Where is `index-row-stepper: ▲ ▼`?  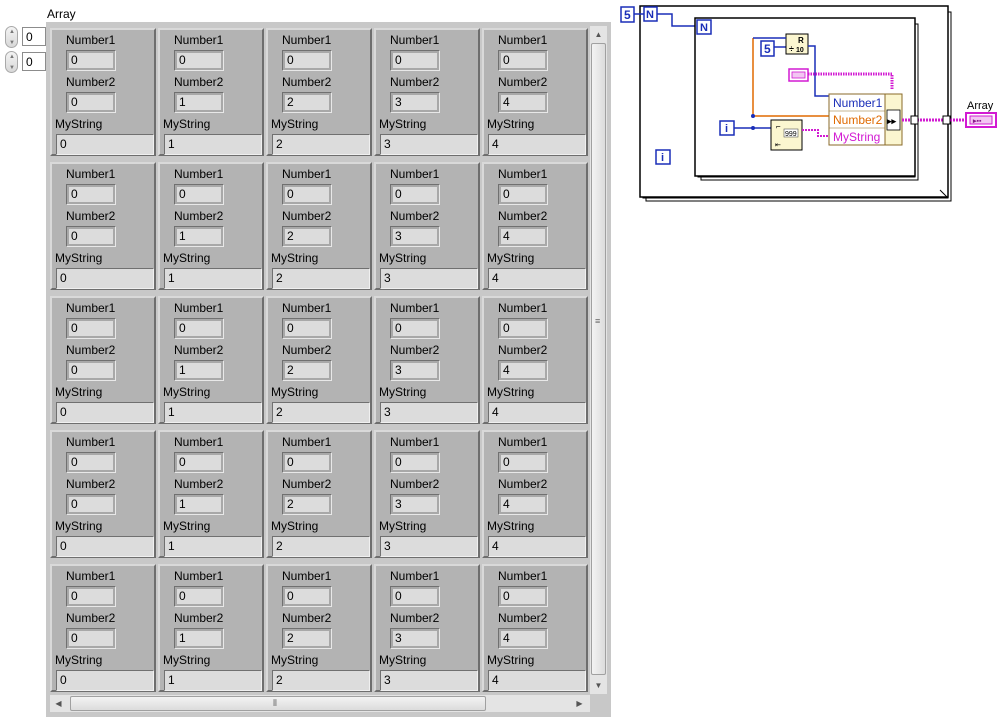 index-row-stepper: ▲ ▼ is located at coordinates (11, 37).